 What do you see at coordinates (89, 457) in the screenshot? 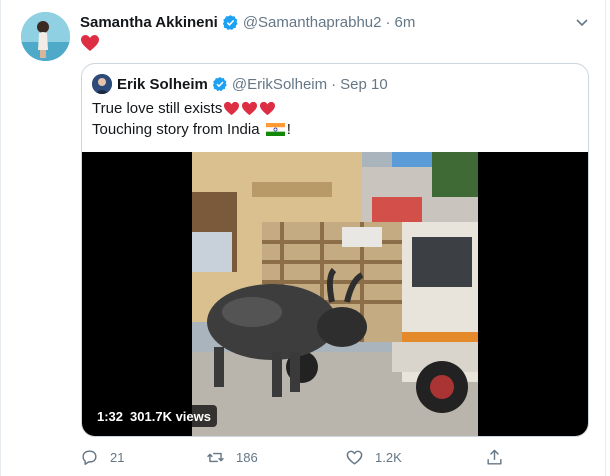
I see `reply-icon` at bounding box center [89, 457].